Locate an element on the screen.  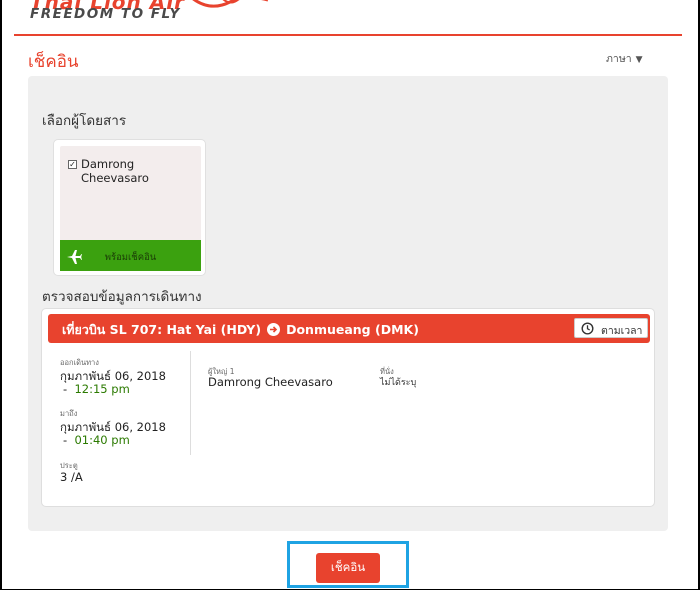
brand-tagline: FREEDOM TO FLY is located at coordinates (105, 14).